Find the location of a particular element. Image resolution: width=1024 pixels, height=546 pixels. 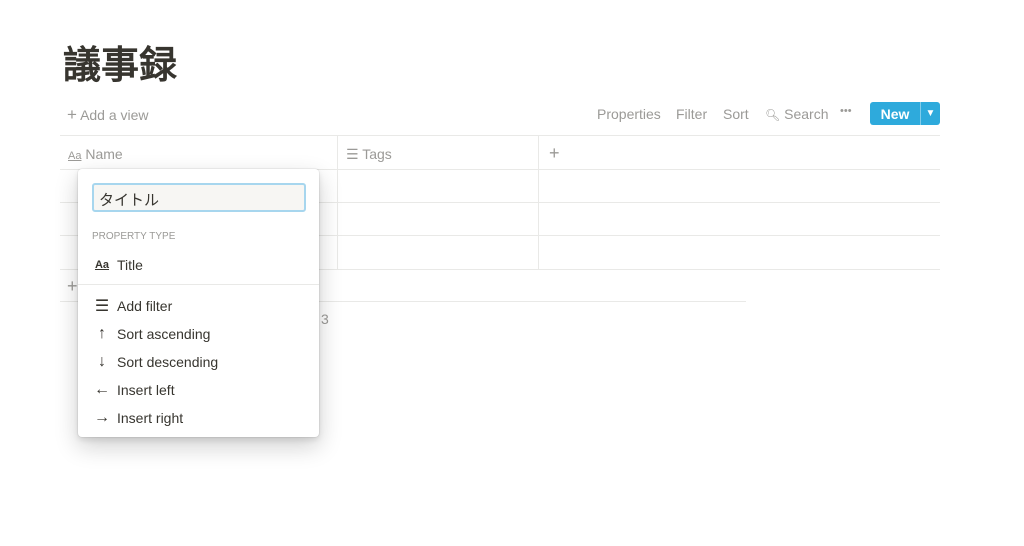

menu-item-sort-descending: ↓ Sort descending is located at coordinates (198, 362).